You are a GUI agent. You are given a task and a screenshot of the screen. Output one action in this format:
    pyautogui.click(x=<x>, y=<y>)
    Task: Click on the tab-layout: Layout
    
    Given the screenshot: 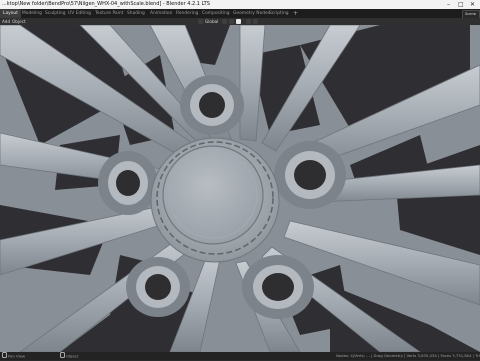 What is the action you would take?
    pyautogui.click(x=10, y=13)
    